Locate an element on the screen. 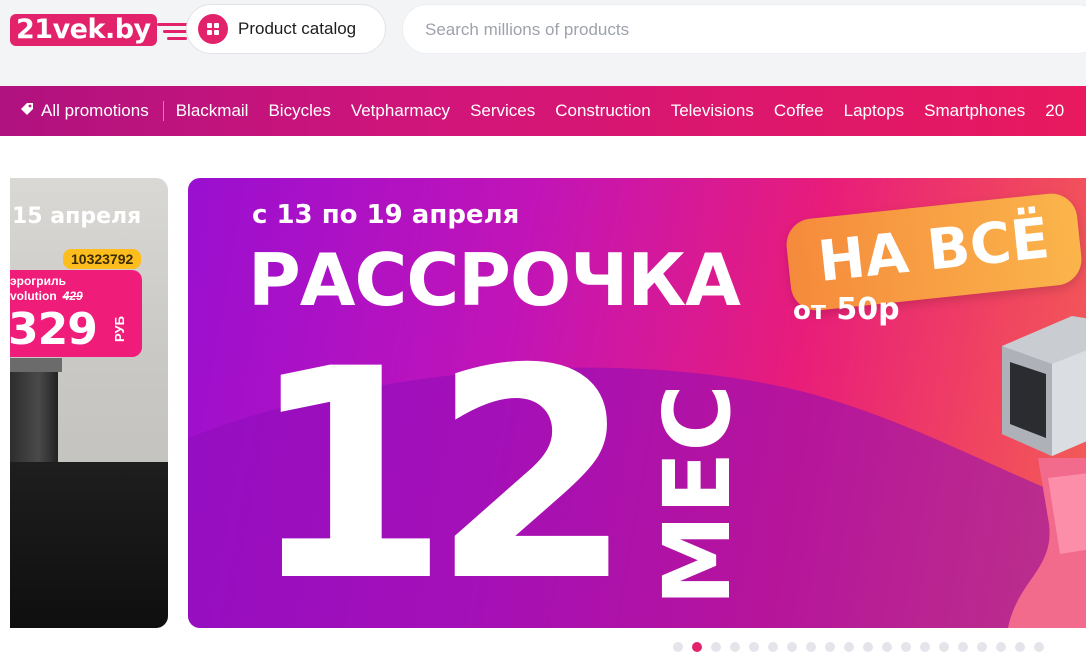  nav-item-vetpharmacy: Vetpharmacy is located at coordinates (400, 111).